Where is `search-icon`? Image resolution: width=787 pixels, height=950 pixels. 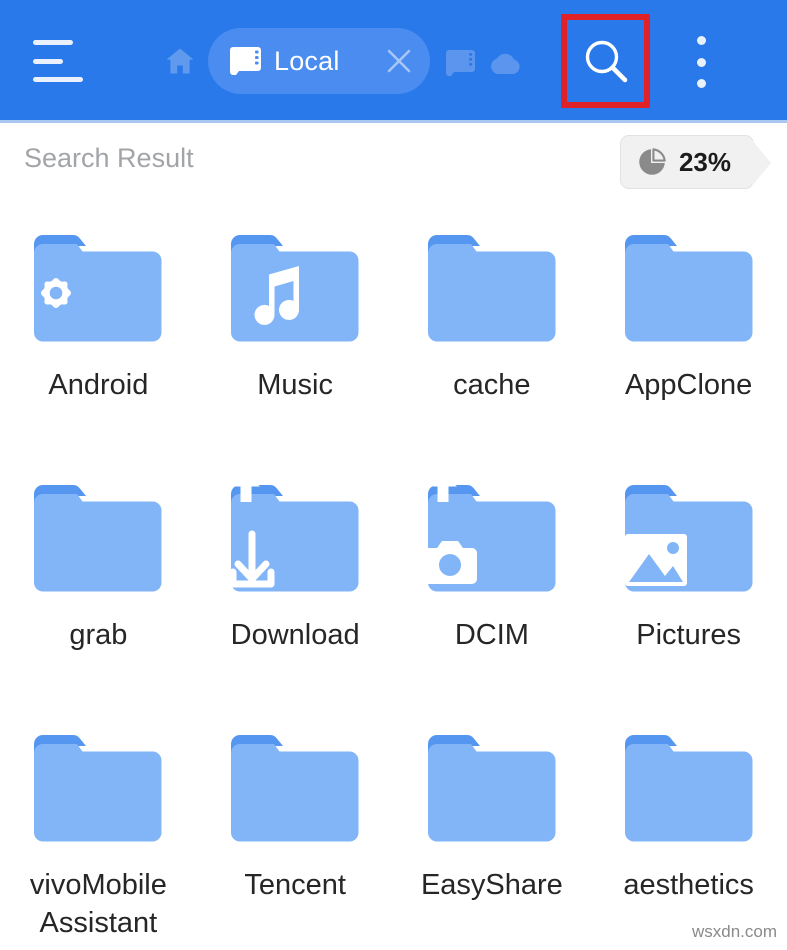
search-icon is located at coordinates (606, 61).